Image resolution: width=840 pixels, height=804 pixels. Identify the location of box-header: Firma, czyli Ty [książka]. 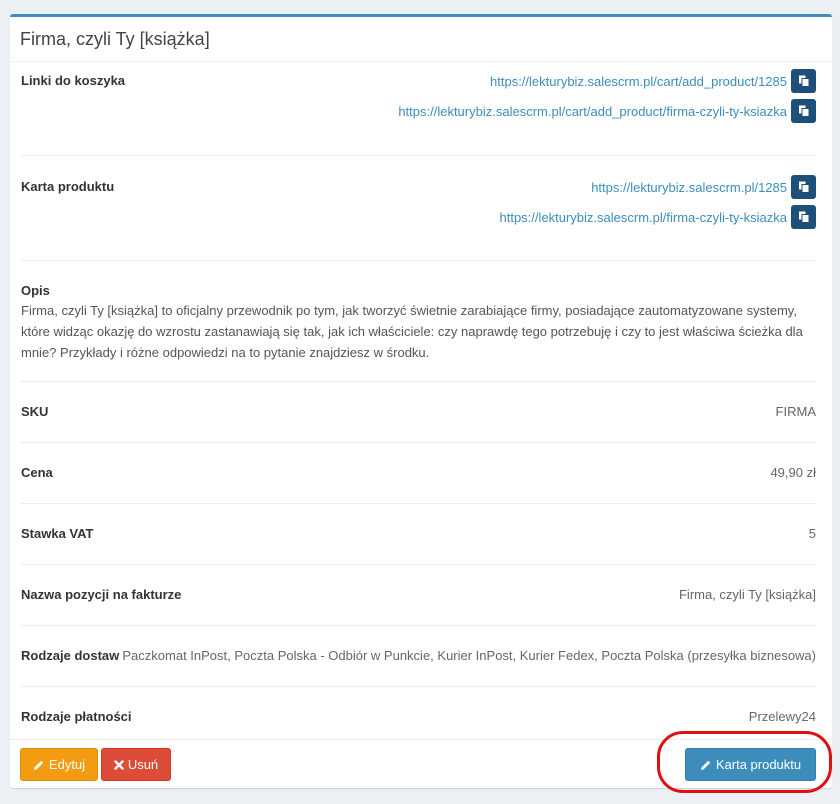
(421, 39).